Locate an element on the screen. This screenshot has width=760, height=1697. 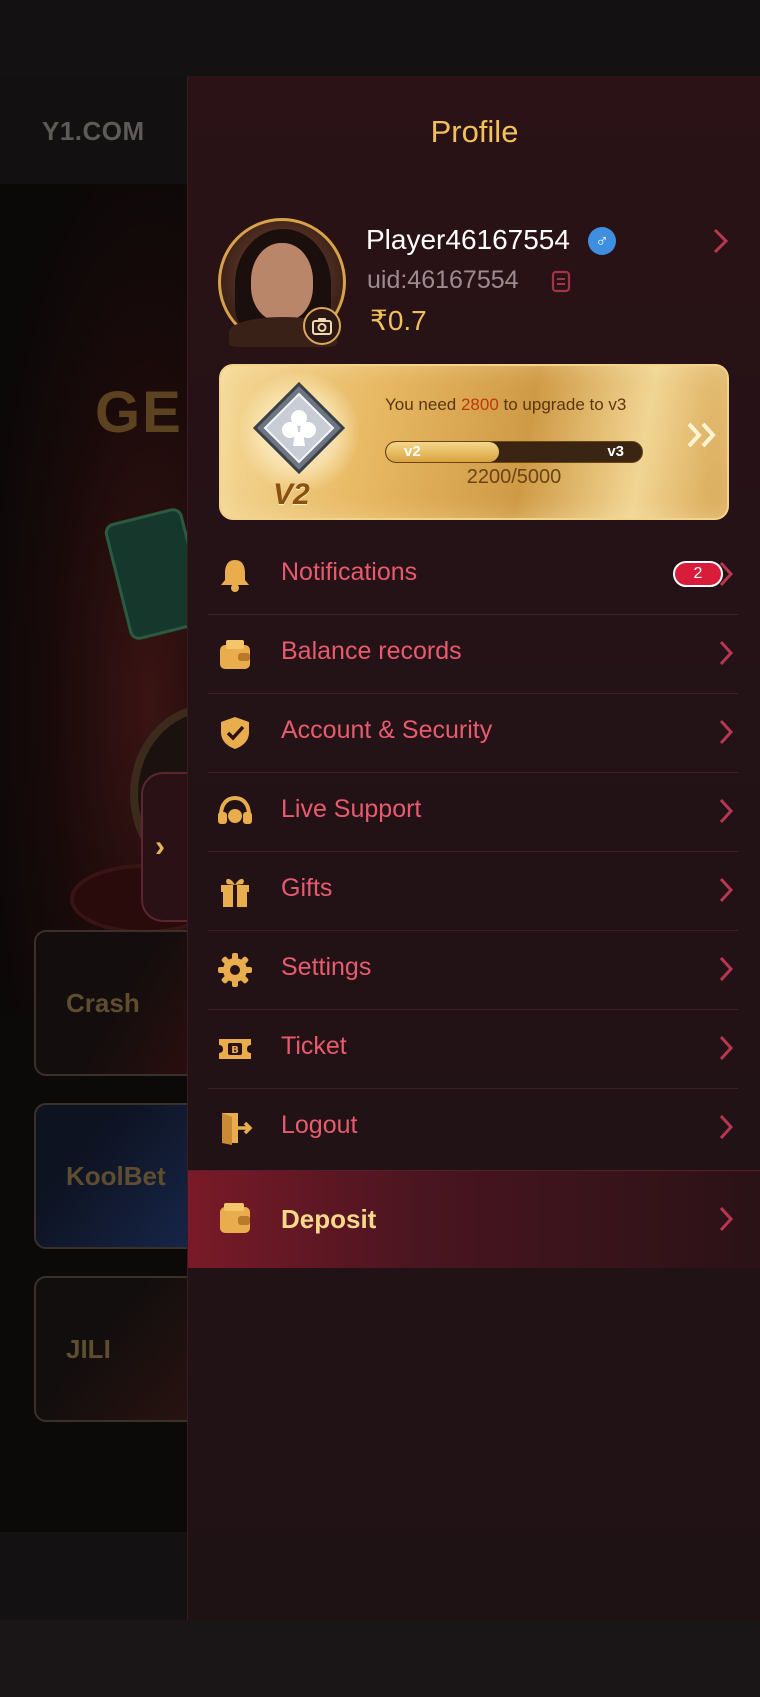
vip-level-label: V2 is located at coordinates (291, 494).